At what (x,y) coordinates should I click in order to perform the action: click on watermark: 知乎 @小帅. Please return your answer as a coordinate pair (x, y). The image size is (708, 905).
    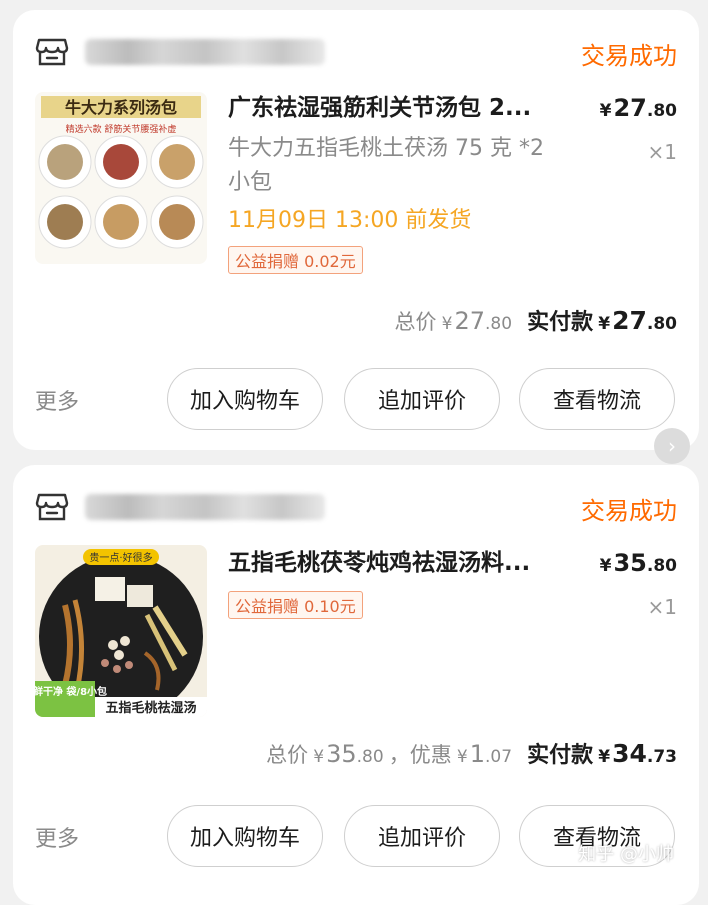
    Looking at the image, I should click on (626, 854).